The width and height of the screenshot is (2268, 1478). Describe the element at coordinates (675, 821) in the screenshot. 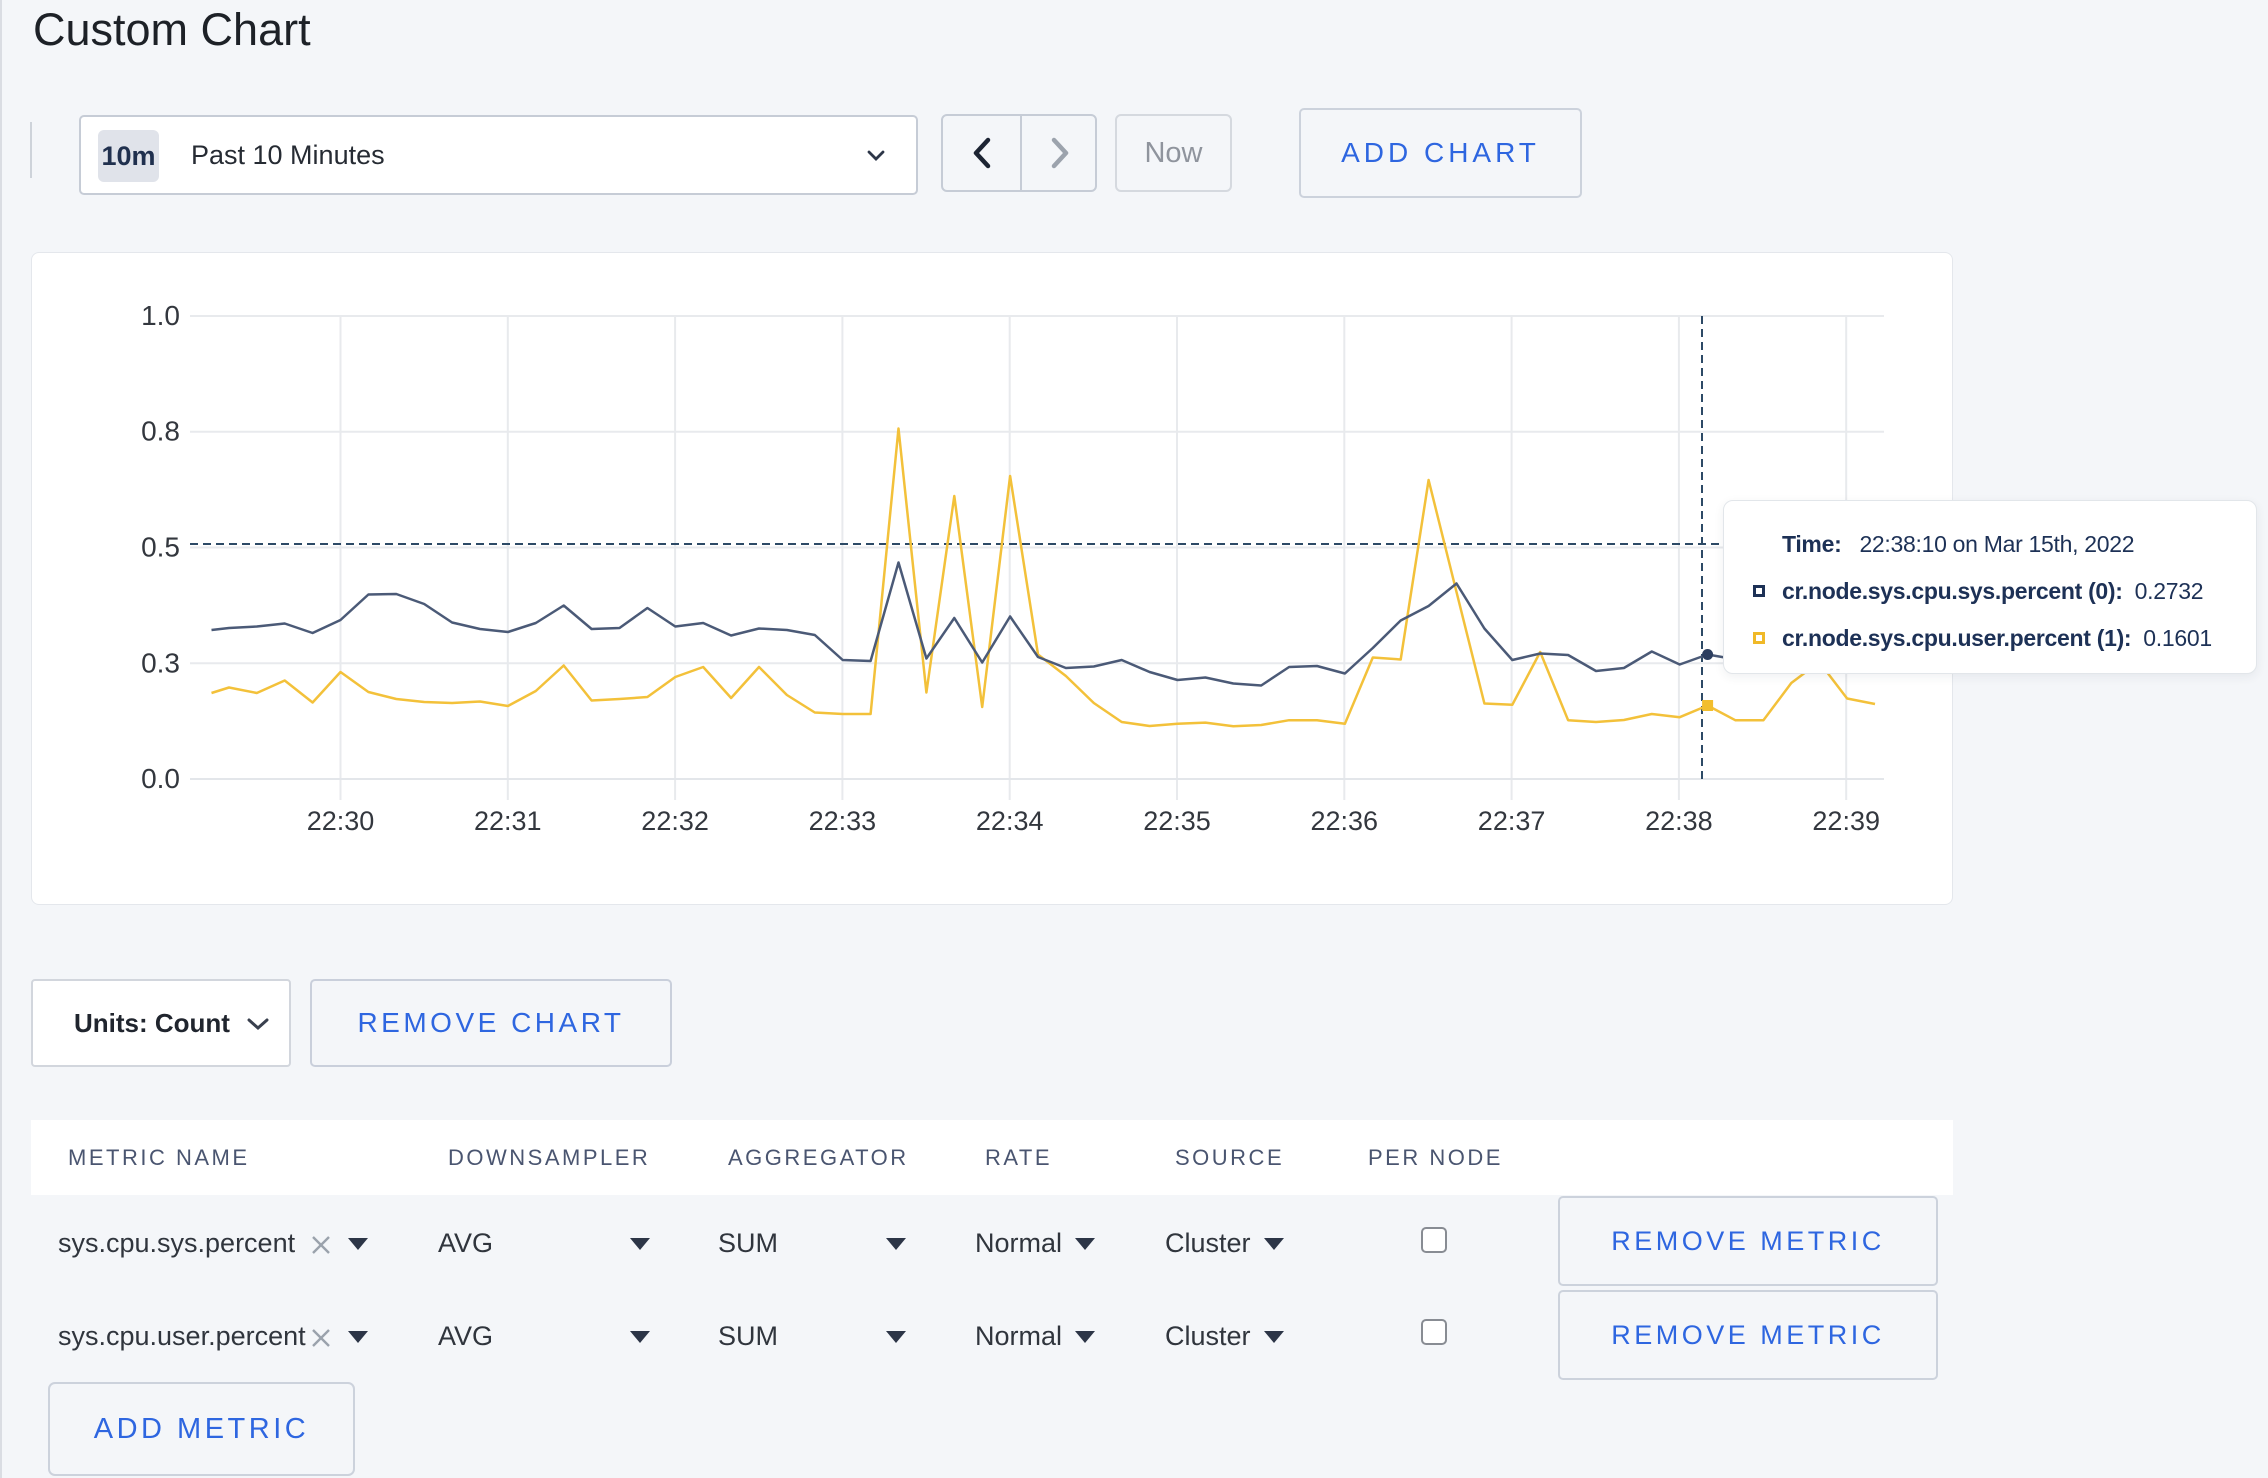

I see `svg-text: 22:32` at that location.